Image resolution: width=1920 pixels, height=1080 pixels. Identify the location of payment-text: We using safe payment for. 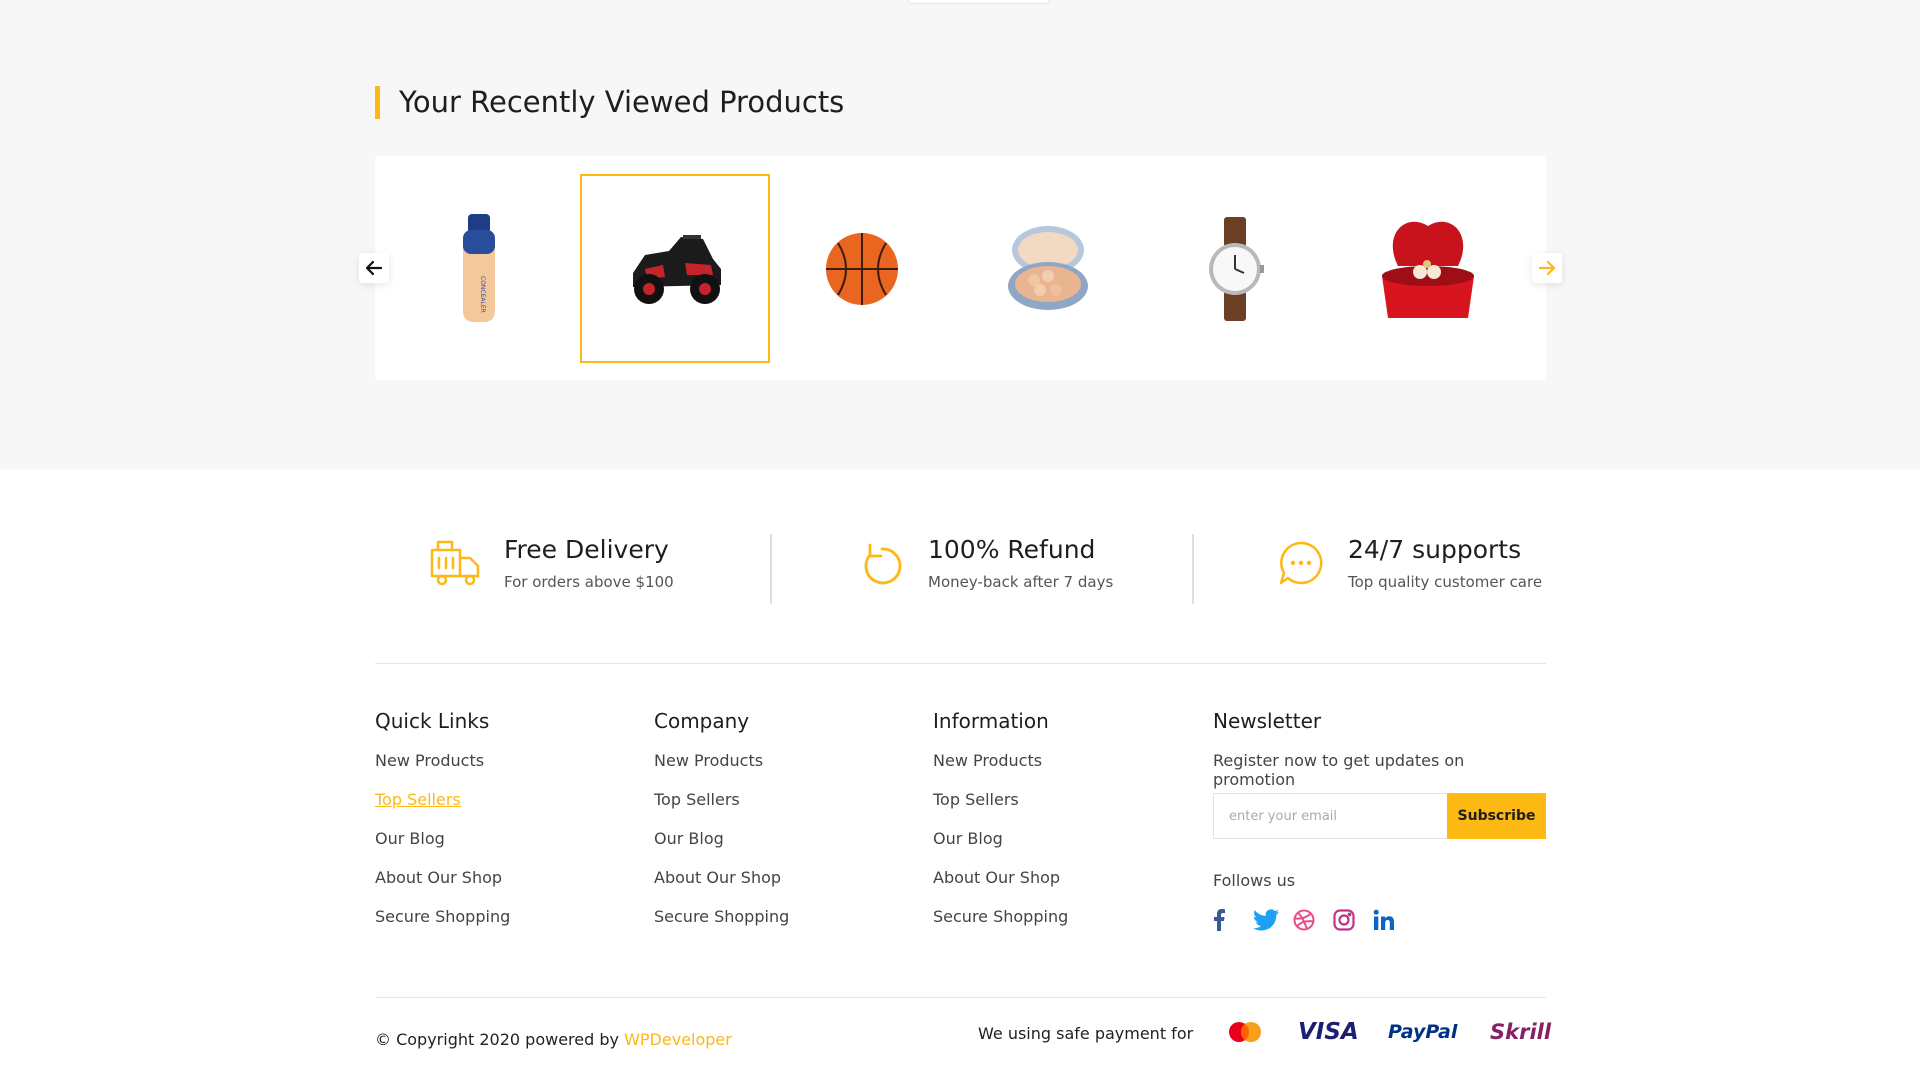
(1086, 1033).